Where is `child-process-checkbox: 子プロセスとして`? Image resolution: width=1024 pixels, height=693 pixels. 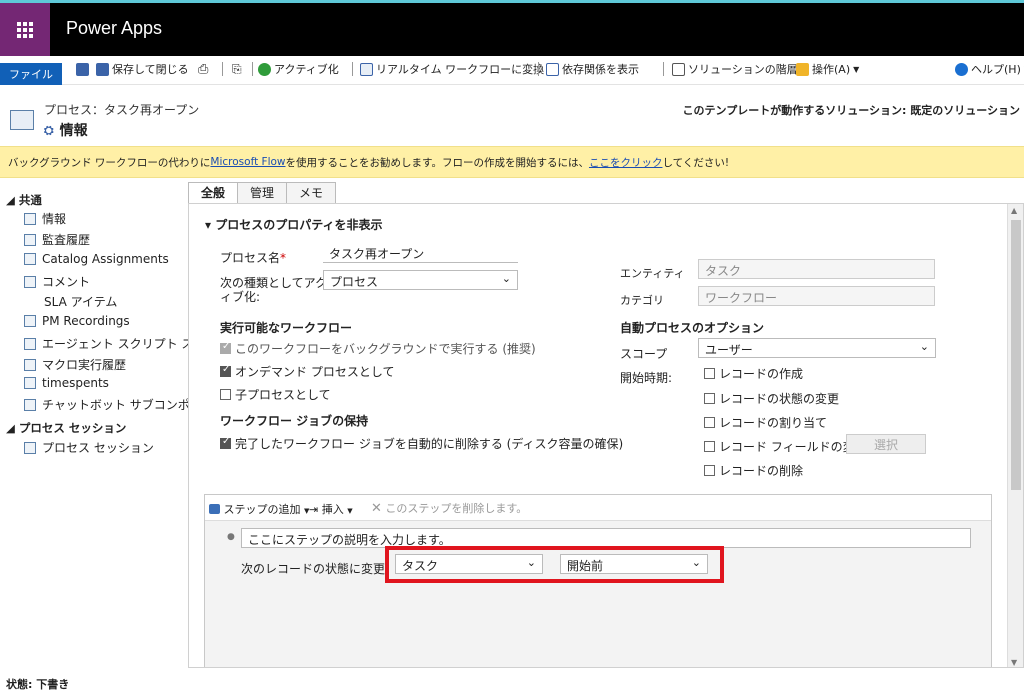
child-process-checkbox: 子プロセスとして is located at coordinates (275, 394).